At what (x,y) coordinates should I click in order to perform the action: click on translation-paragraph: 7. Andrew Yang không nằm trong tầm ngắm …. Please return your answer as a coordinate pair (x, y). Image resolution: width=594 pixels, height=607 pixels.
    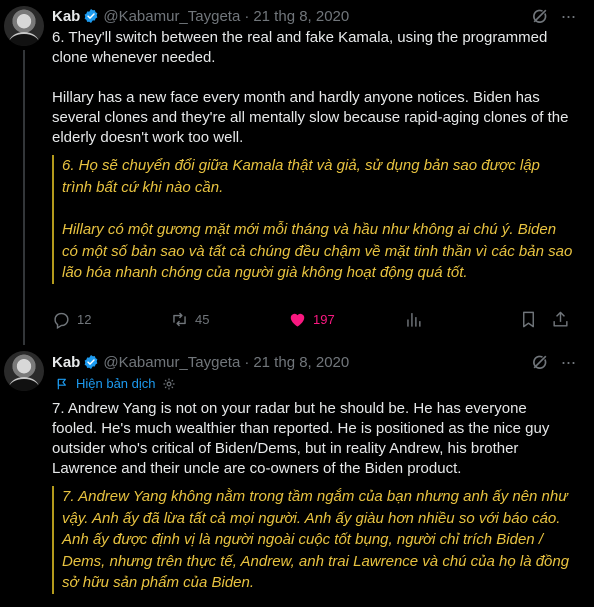
    Looking at the image, I should click on (316, 539).